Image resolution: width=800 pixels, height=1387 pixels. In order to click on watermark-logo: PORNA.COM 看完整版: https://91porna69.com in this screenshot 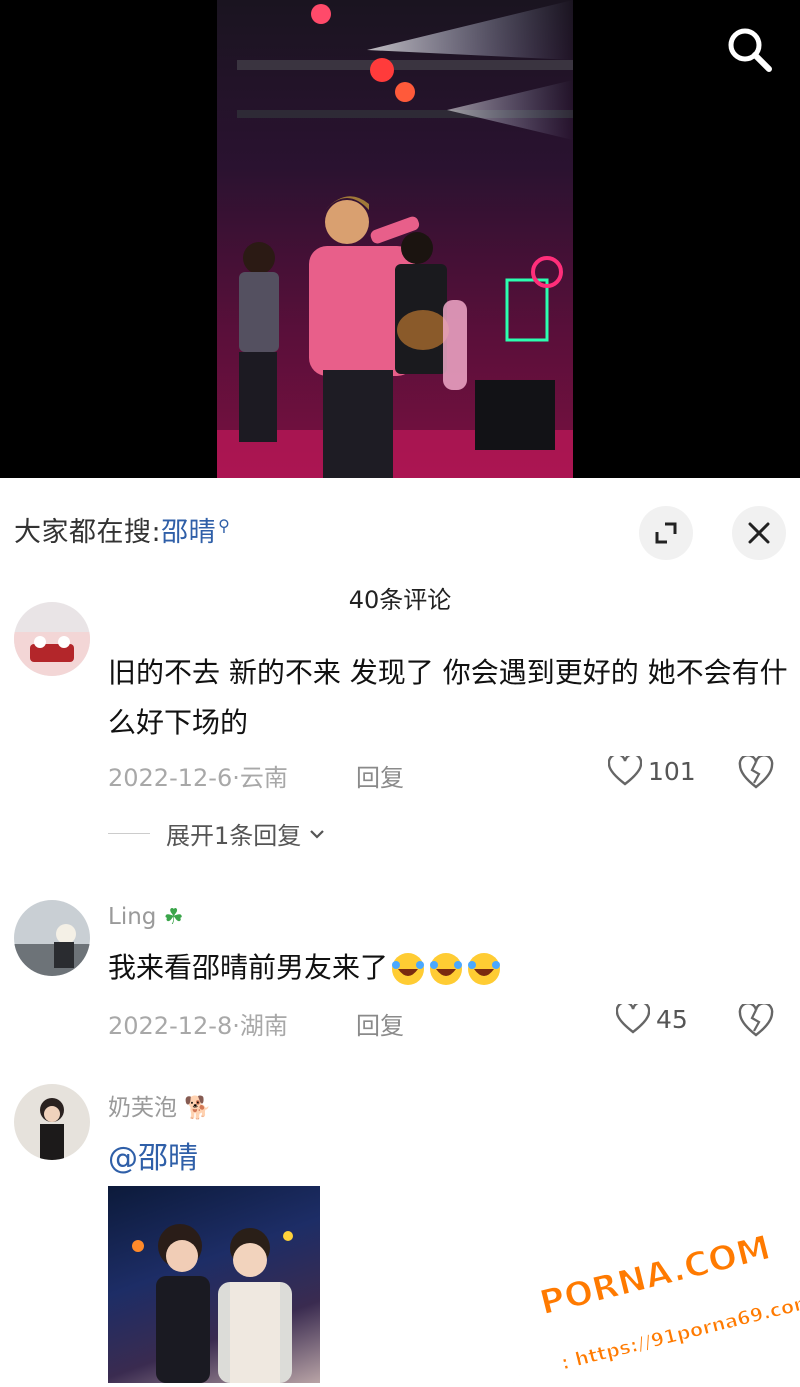, I will do `click(642, 1307)`.